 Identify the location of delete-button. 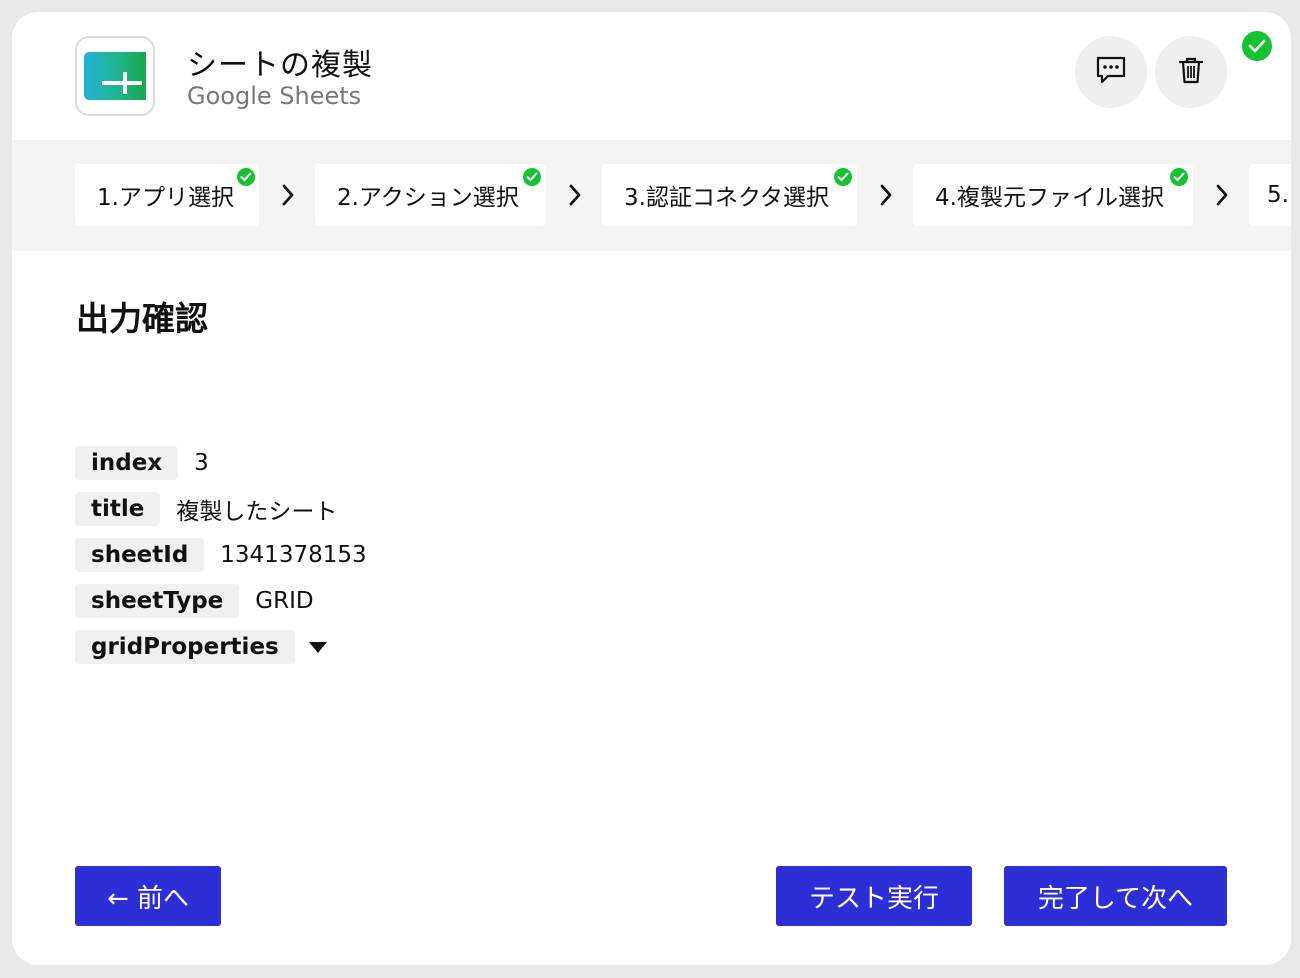
(1191, 72).